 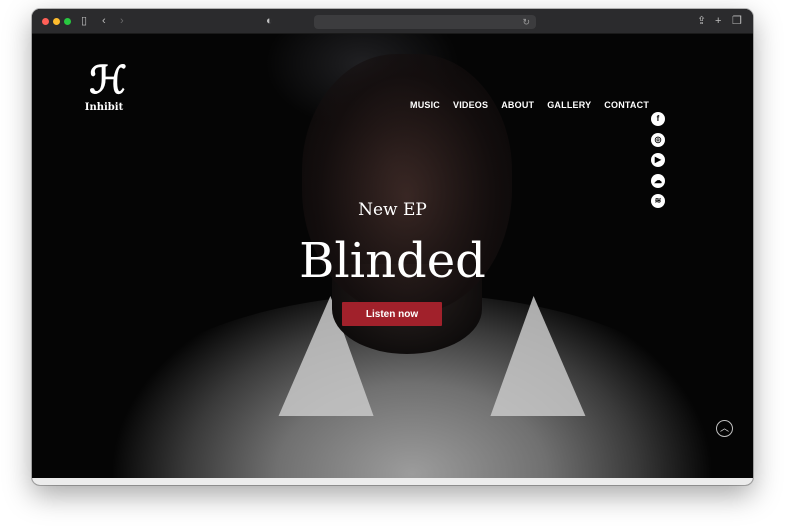 What do you see at coordinates (701, 21) in the screenshot?
I see `share-icon: ⇪` at bounding box center [701, 21].